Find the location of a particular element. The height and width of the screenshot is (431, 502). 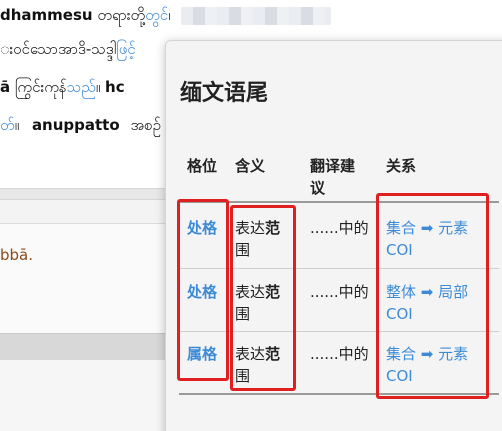

relation-link: 整体 ➡ 局部 COI is located at coordinates (427, 303).